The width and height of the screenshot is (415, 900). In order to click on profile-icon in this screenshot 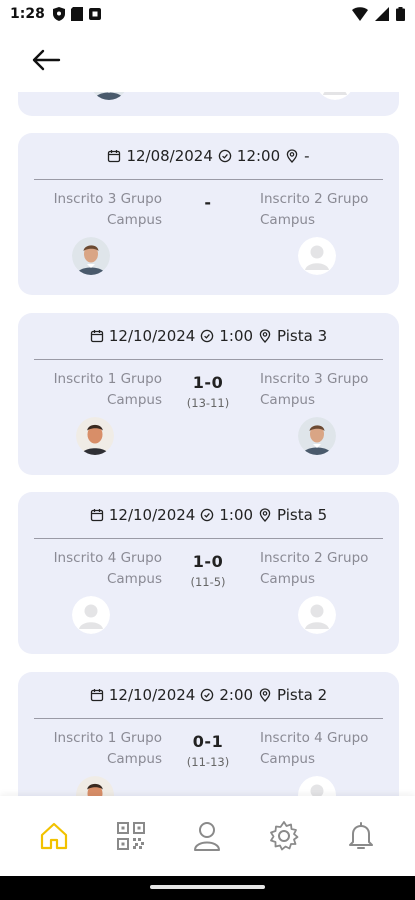, I will do `click(207, 836)`.